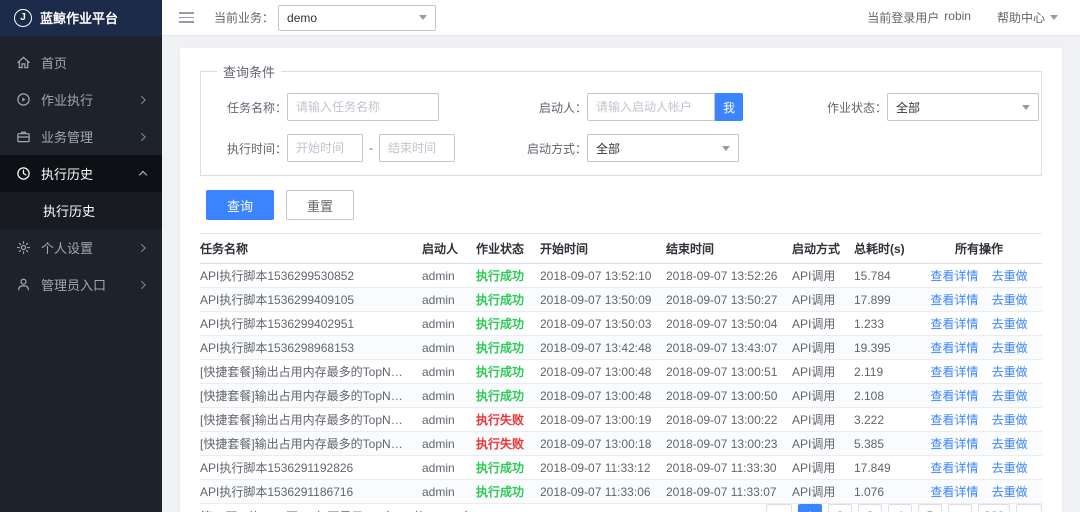  I want to click on pager-page-button-366: 366, so click(993, 508).